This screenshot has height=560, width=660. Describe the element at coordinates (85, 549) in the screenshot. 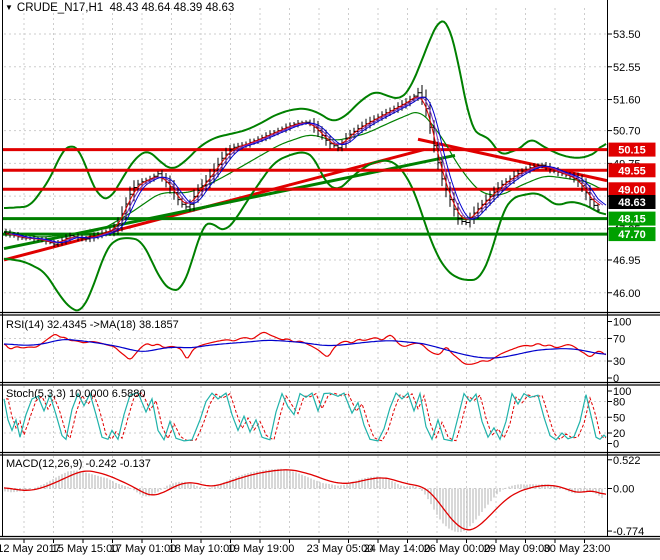

I see `svg-text: 15 May 15:00` at that location.